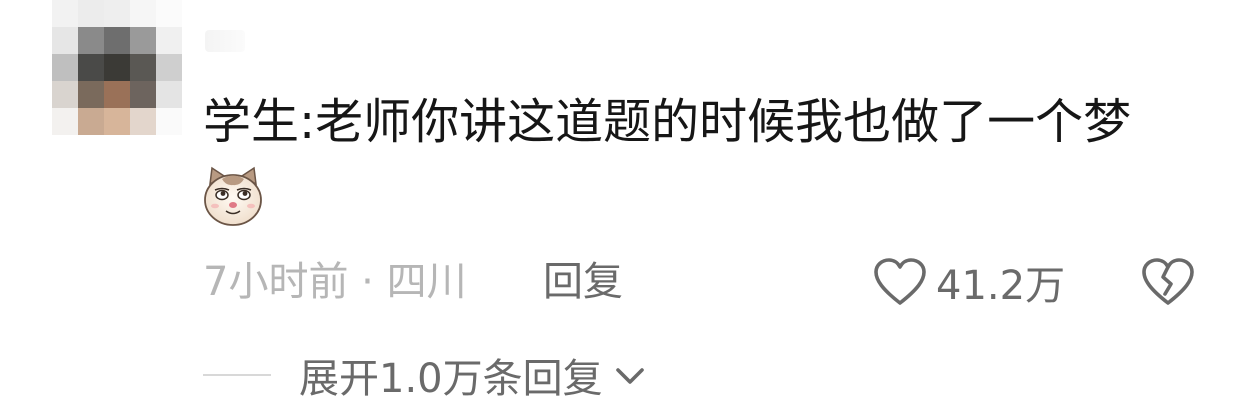 The height and width of the screenshot is (410, 1260). What do you see at coordinates (233, 196) in the screenshot?
I see `smug-cat-face-icon` at bounding box center [233, 196].